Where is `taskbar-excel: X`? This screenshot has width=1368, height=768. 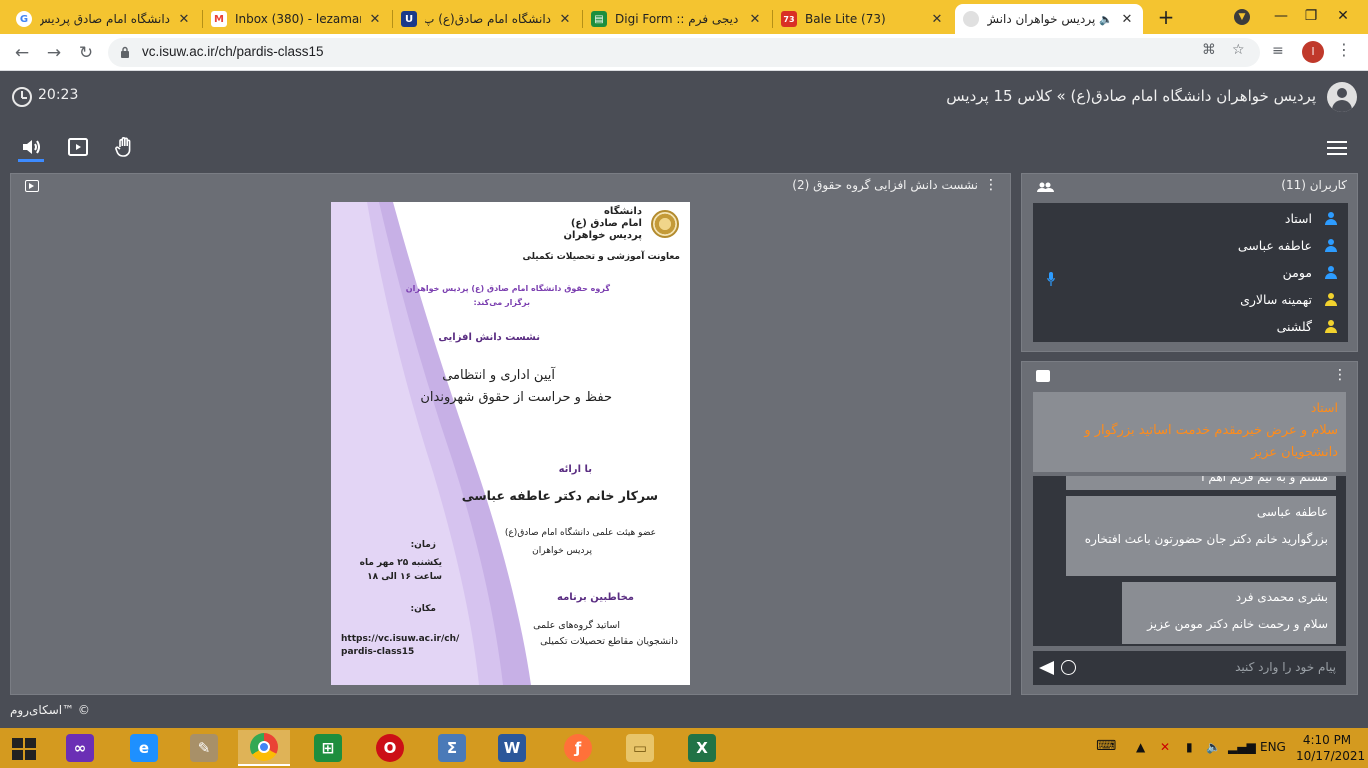
taskbar-excel: X is located at coordinates (702, 748).